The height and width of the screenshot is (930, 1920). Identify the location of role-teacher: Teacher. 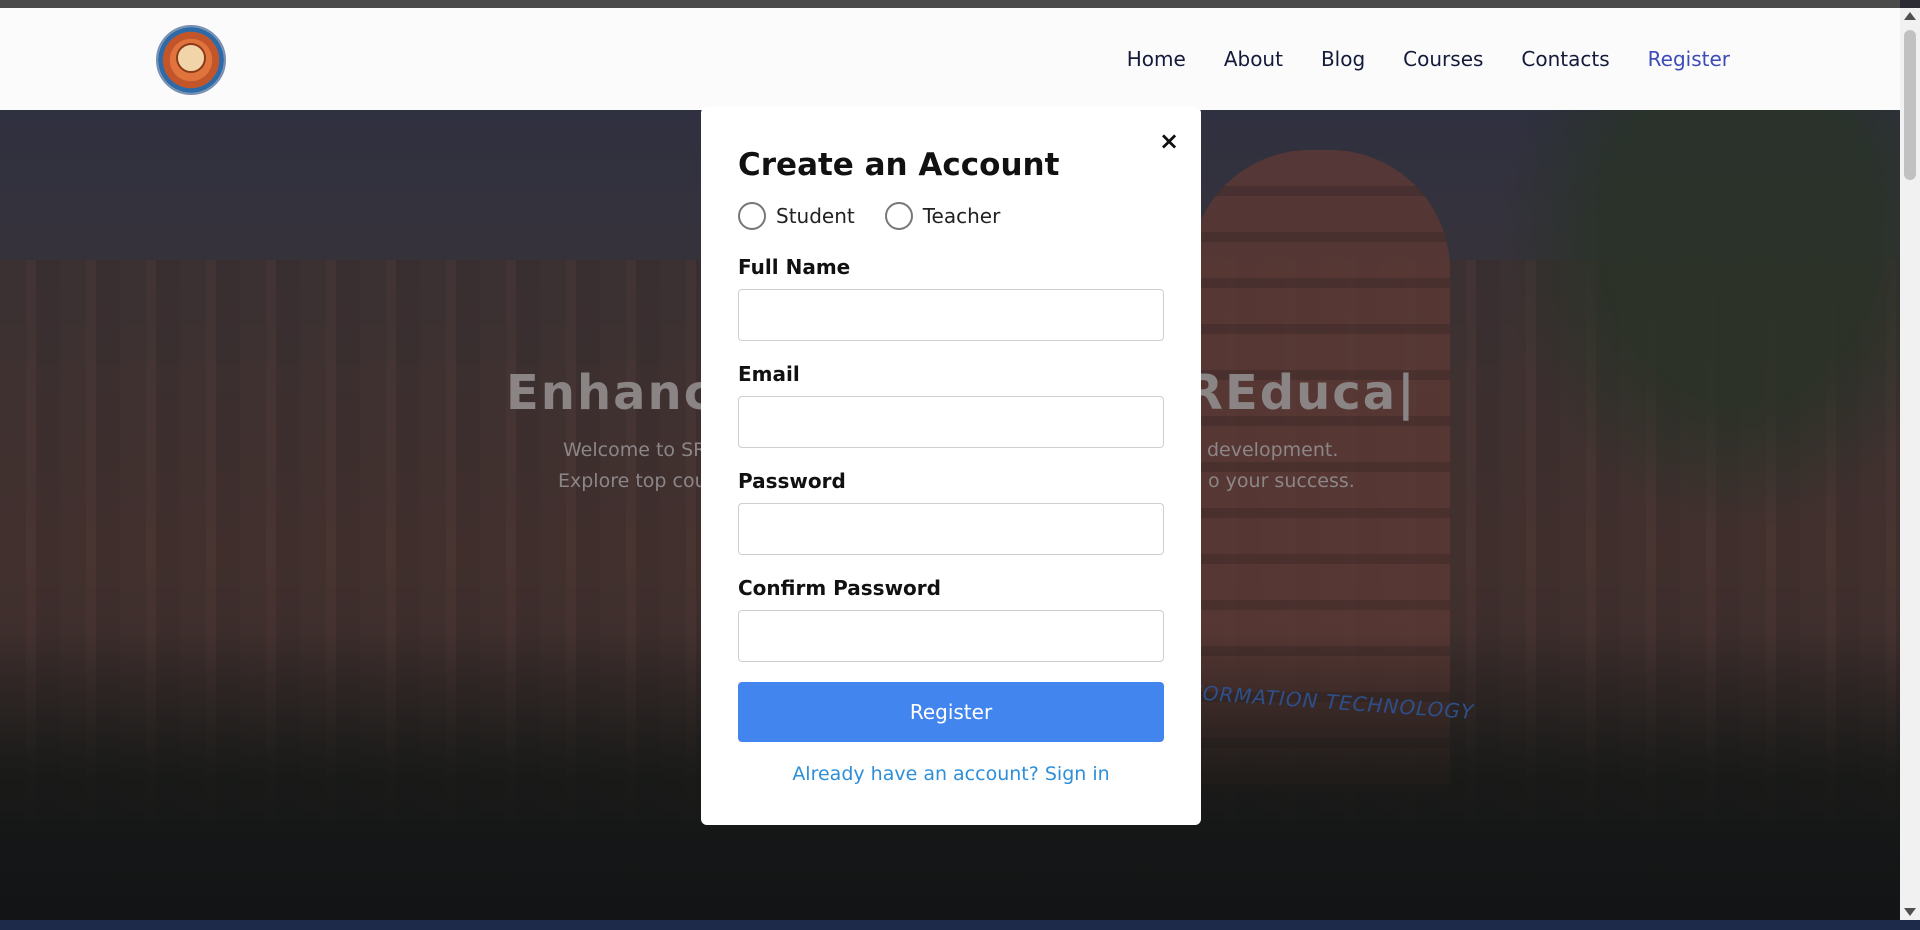
(942, 216).